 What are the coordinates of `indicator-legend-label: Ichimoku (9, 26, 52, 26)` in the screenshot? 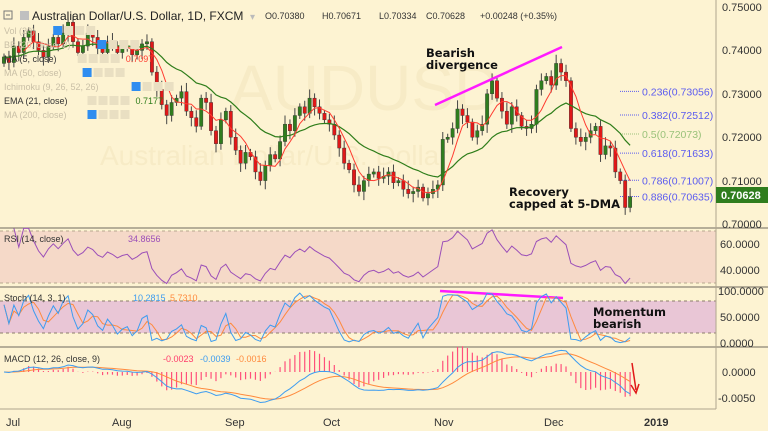 It's located at (51, 87).